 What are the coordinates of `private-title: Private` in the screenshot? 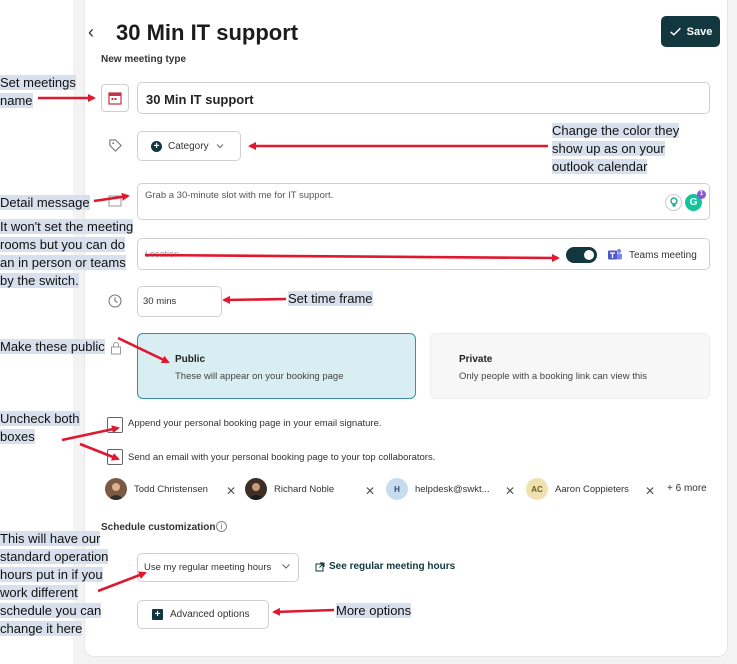 It's located at (476, 359).